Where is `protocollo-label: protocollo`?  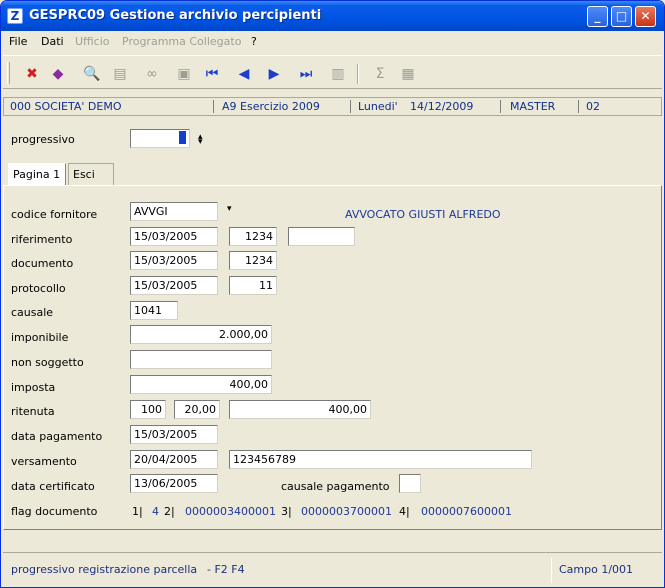 protocollo-label: protocollo is located at coordinates (38, 288).